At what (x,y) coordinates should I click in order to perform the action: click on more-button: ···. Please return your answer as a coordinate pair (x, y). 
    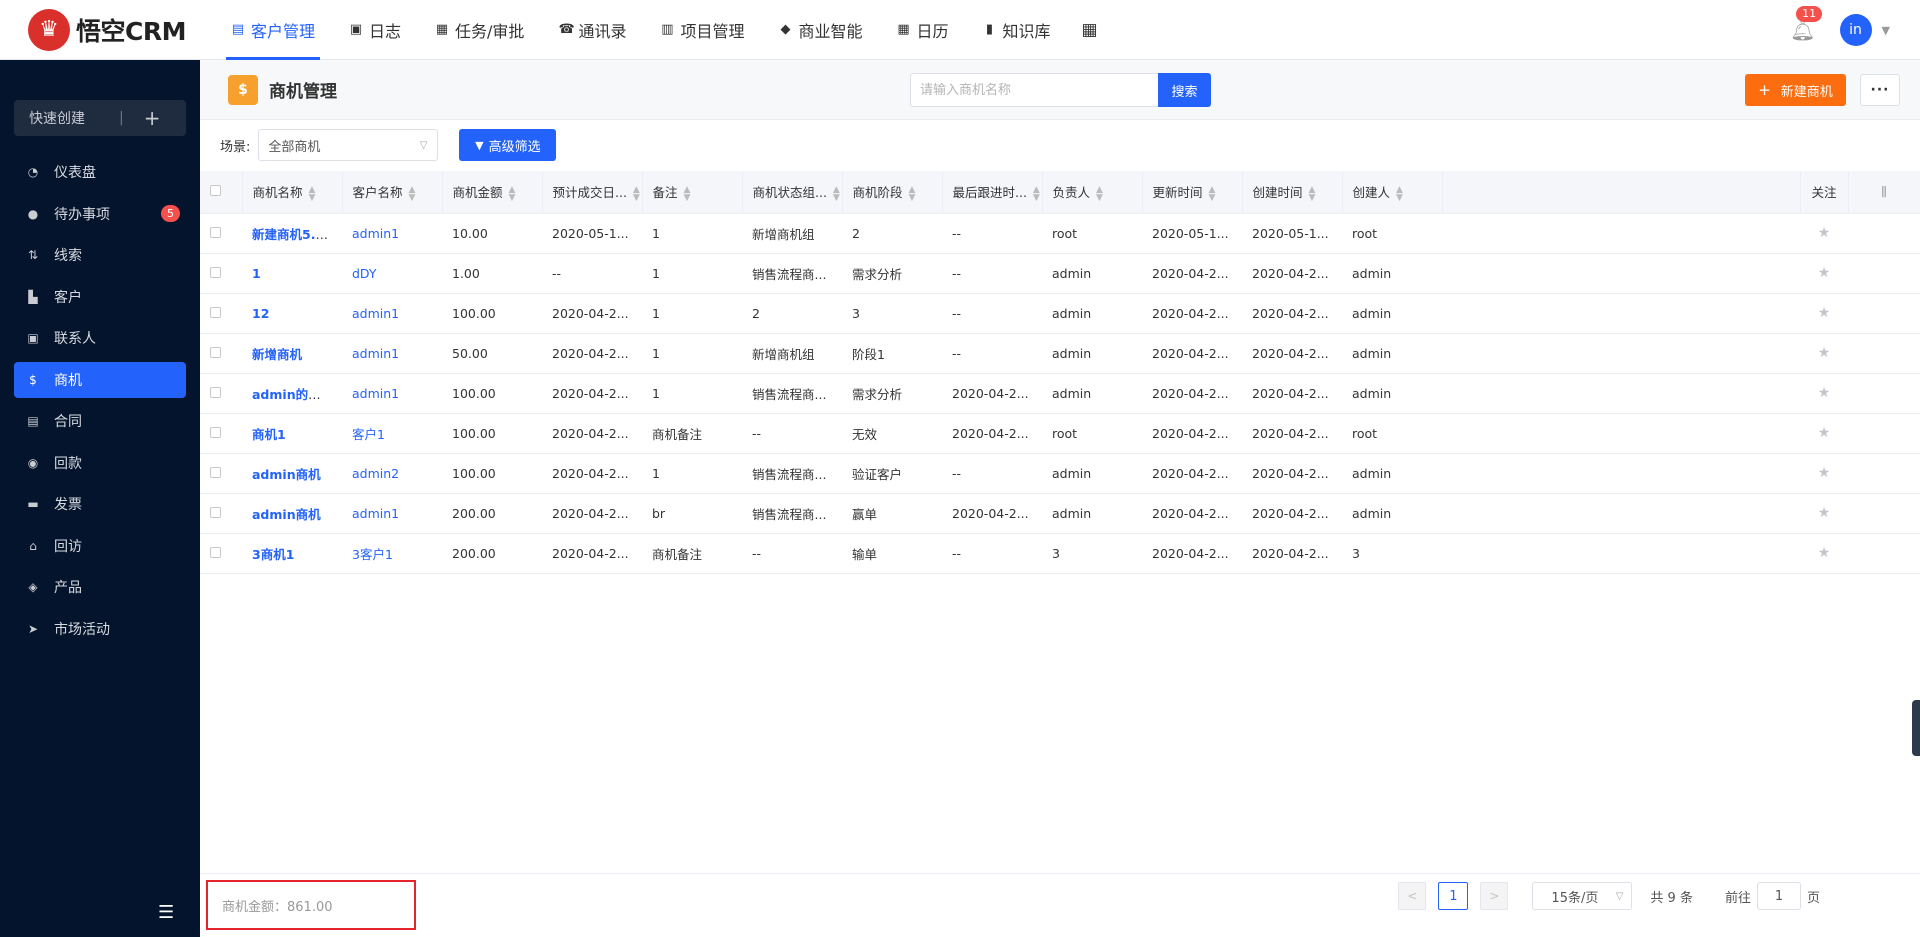
    Looking at the image, I should click on (1880, 90).